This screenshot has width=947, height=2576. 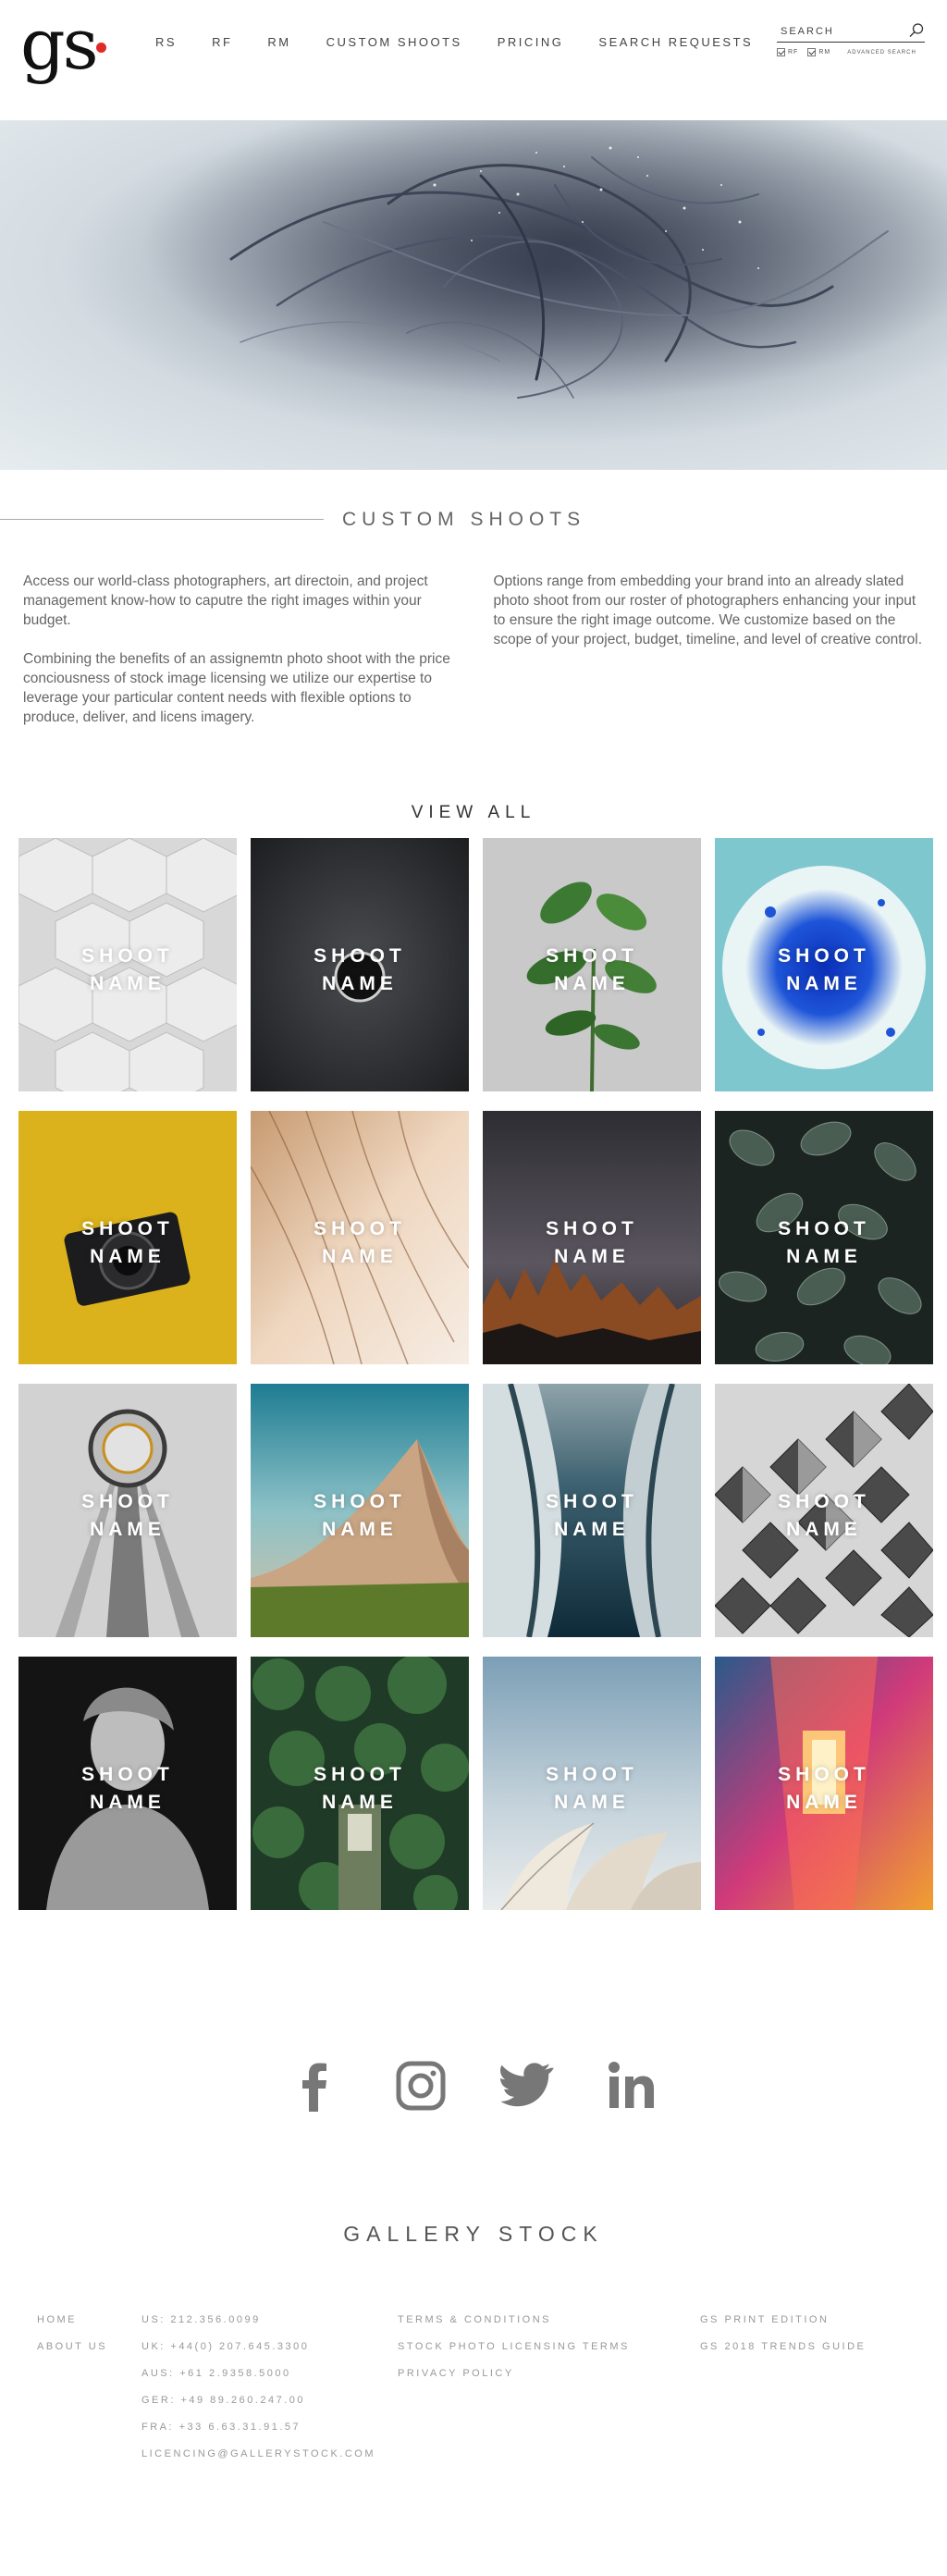 What do you see at coordinates (222, 42) in the screenshot?
I see `nav-rf: RF` at bounding box center [222, 42].